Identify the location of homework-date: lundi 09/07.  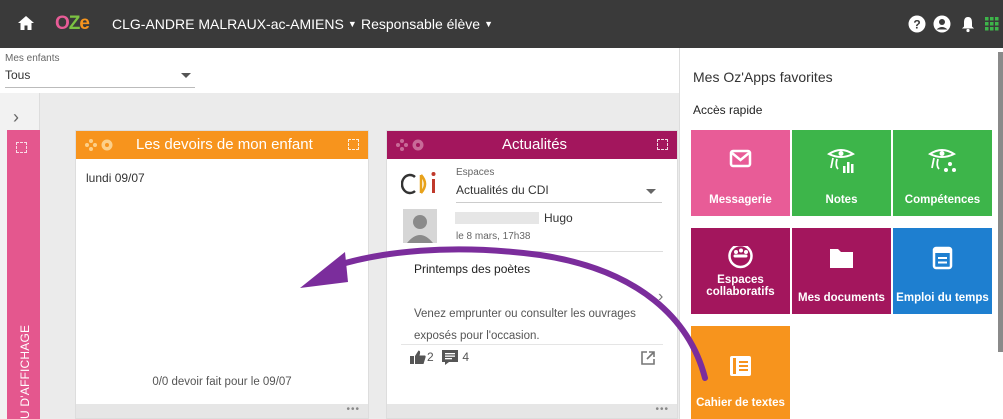
(115, 178).